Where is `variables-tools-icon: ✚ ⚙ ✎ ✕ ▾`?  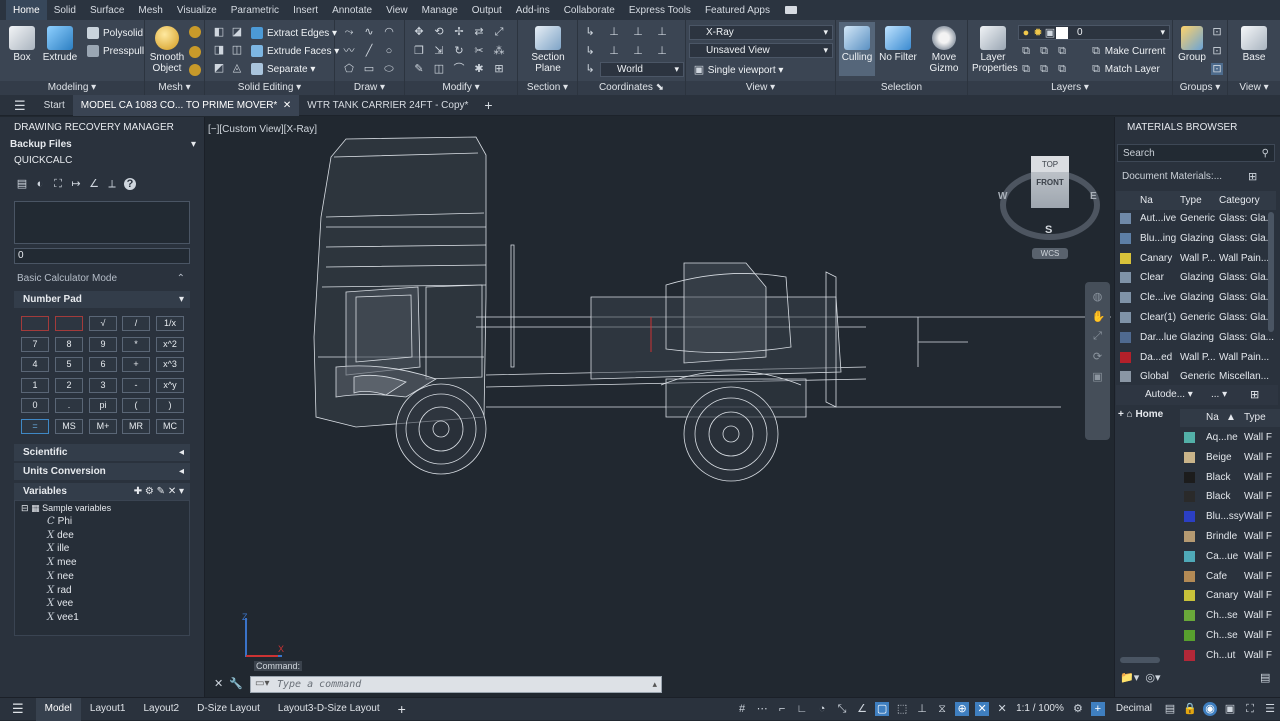 variables-tools-icon: ✚ ⚙ ✎ ✕ ▾ is located at coordinates (159, 491).